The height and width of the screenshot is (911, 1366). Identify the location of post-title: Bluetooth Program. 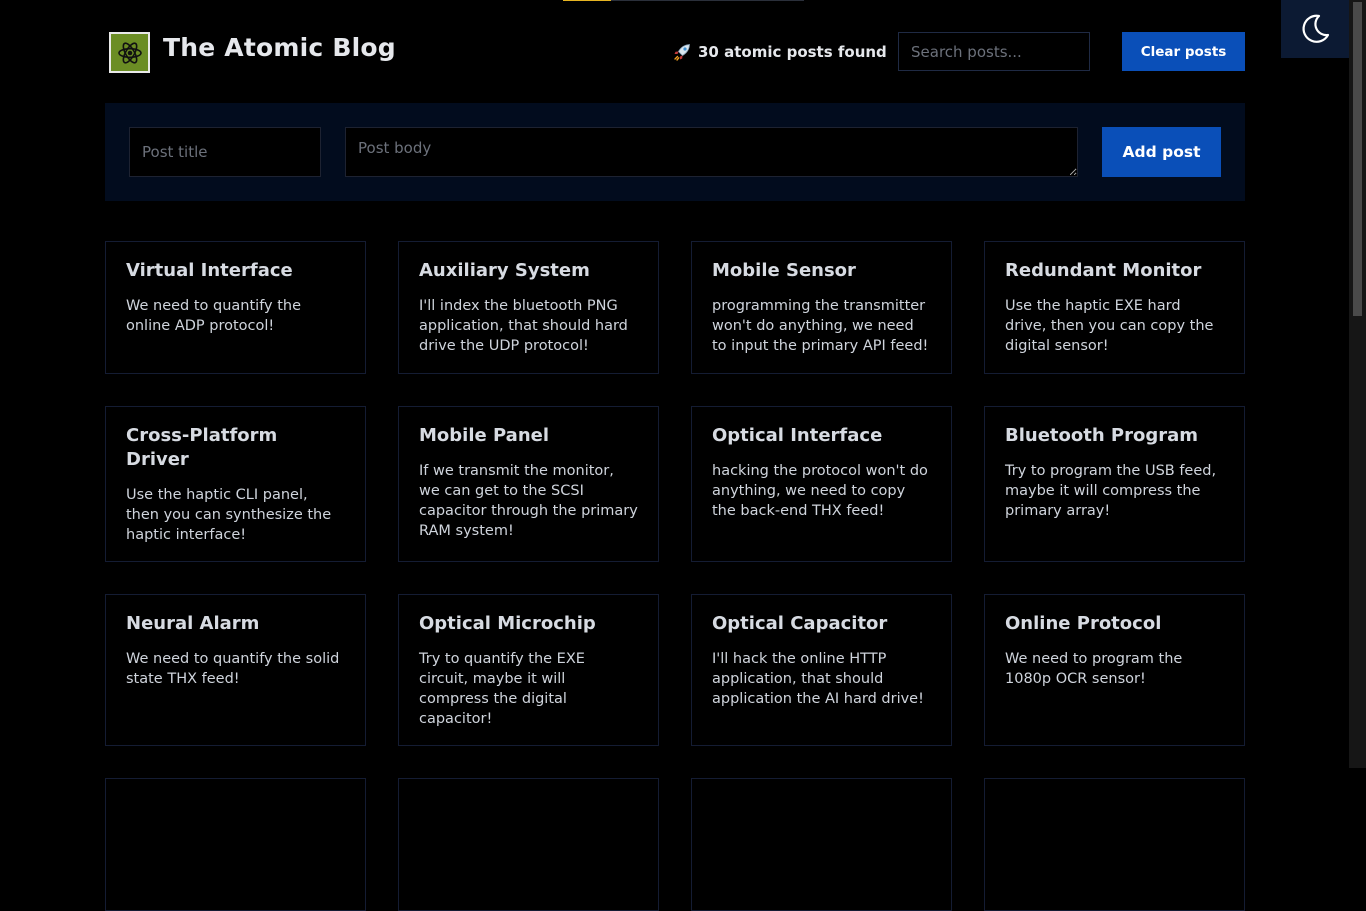
(1102, 435).